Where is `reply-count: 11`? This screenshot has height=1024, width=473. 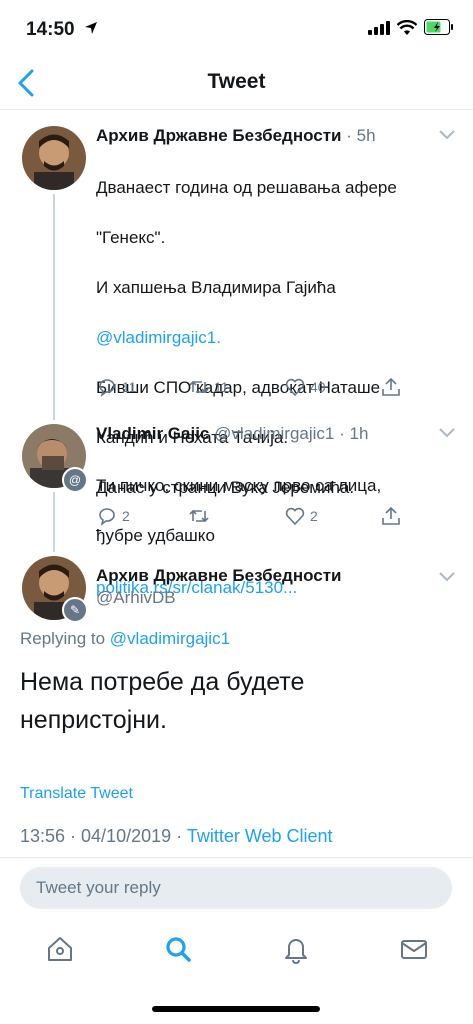
reply-count: 11 is located at coordinates (129, 387).